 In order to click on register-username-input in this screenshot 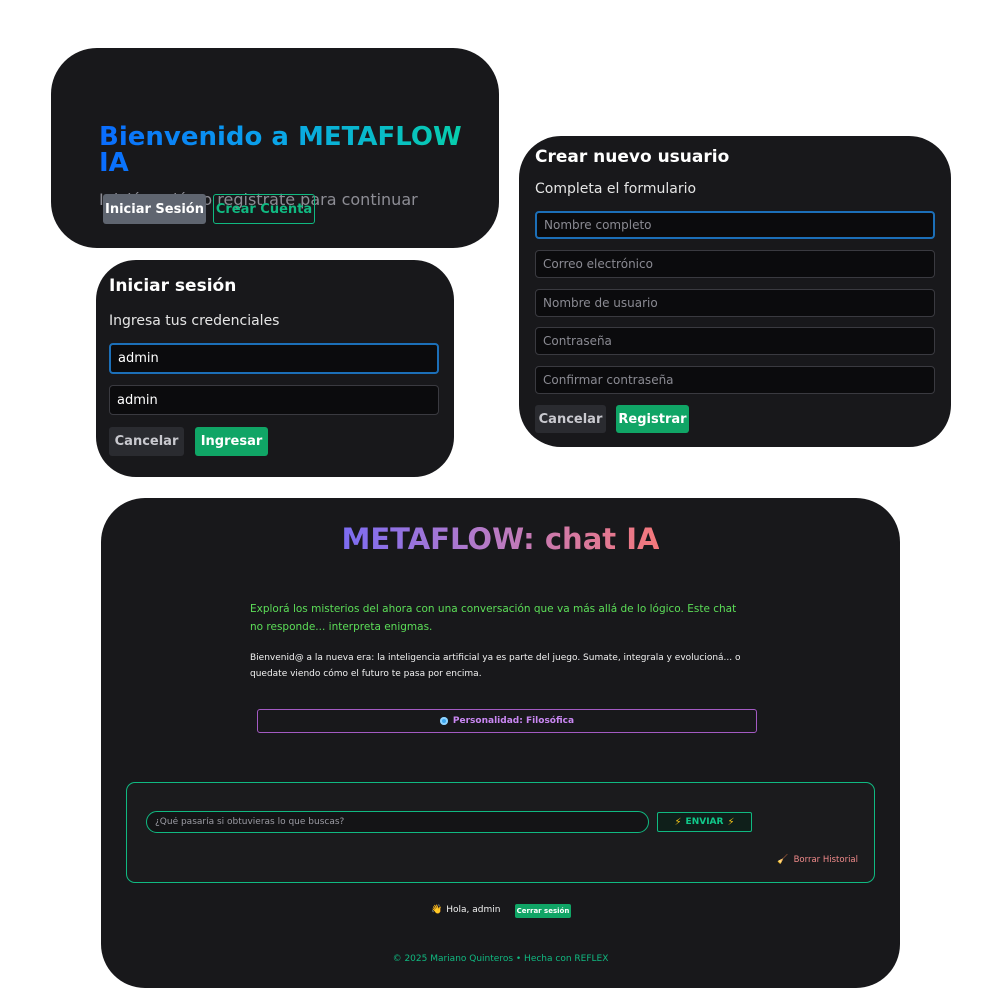, I will do `click(735, 303)`.